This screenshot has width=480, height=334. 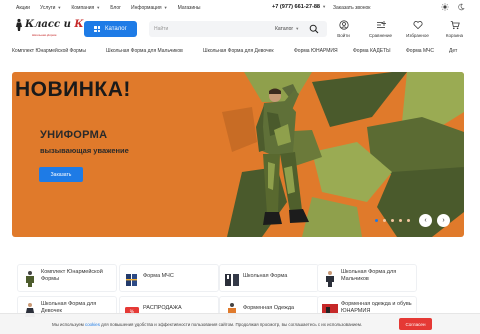 I want to click on hero-tagline: вызывающая уважение, so click(x=84, y=150).